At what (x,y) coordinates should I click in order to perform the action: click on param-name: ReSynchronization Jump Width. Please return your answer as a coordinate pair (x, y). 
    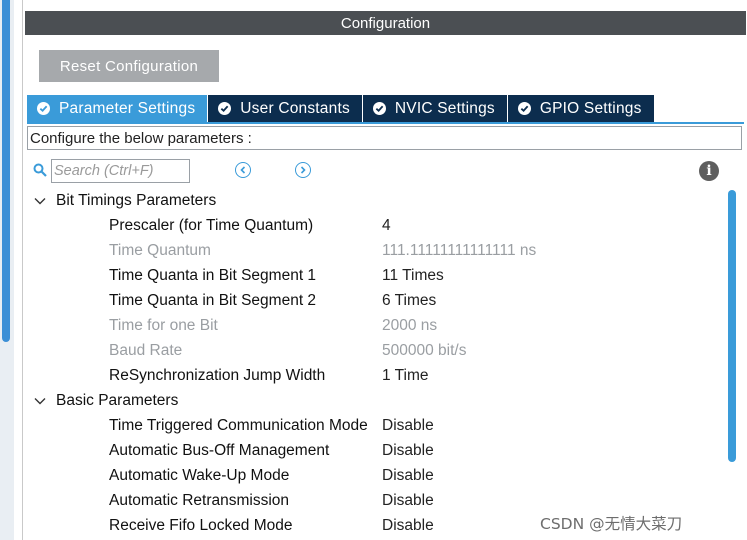
    Looking at the image, I should click on (217, 375).